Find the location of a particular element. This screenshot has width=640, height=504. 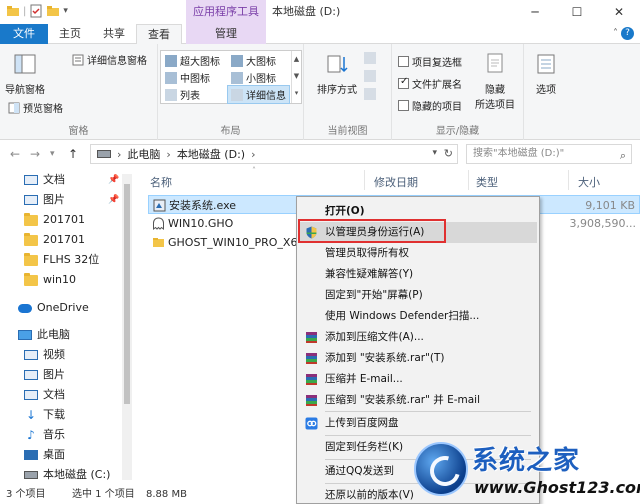

layout-medium-icons: 中图标 is located at coordinates (187, 77).